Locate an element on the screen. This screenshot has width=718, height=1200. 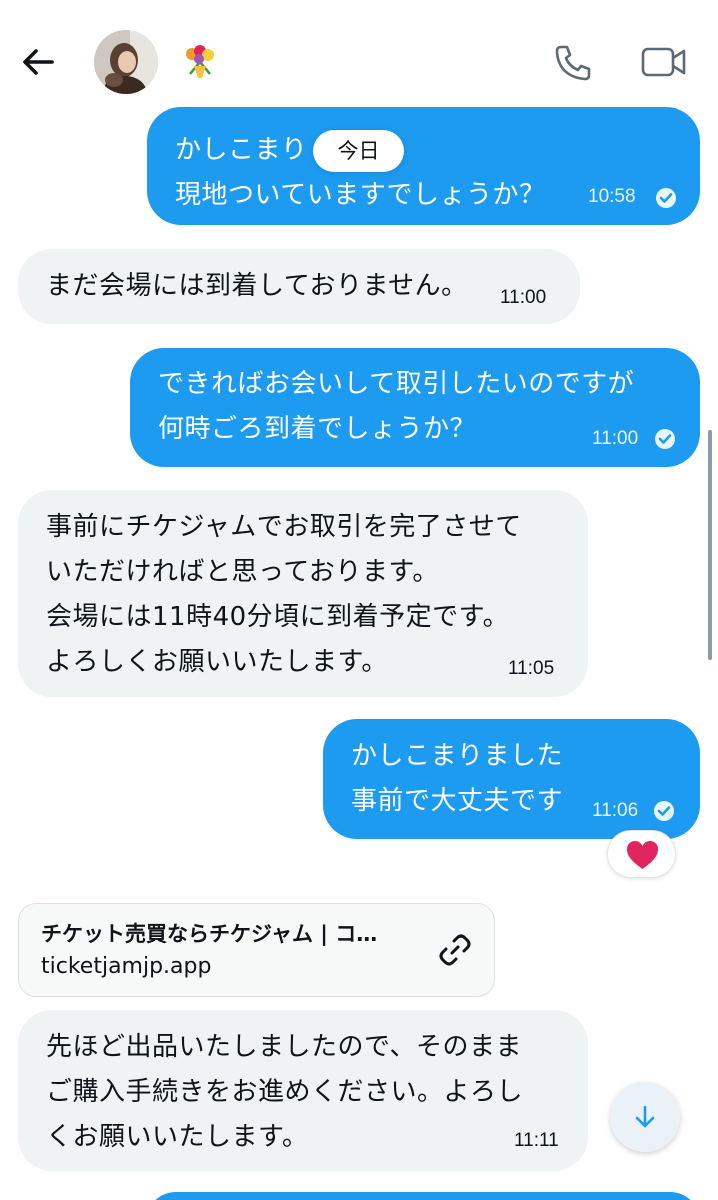
message-text: できればお会いして取引したいのですが 何時ごろ到着でしょうか？ is located at coordinates (396, 406).